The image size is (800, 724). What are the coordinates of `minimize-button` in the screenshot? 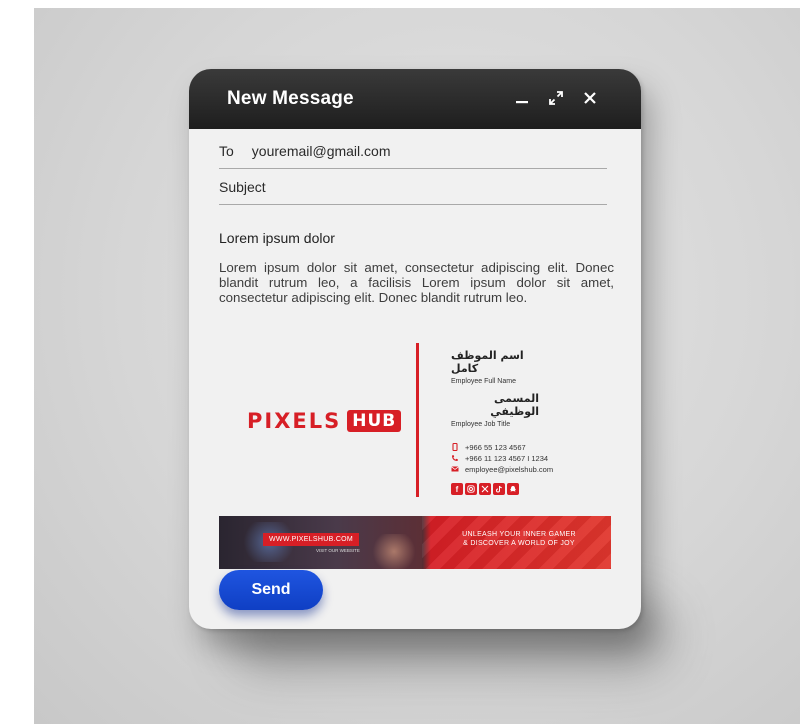 It's located at (522, 98).